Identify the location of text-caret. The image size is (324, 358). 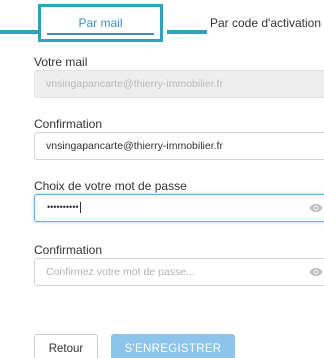
(80, 208).